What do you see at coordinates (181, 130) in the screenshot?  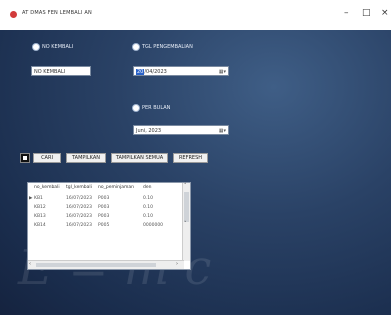 I see `month-picker: Juni, 2023 ▦▾` at bounding box center [181, 130].